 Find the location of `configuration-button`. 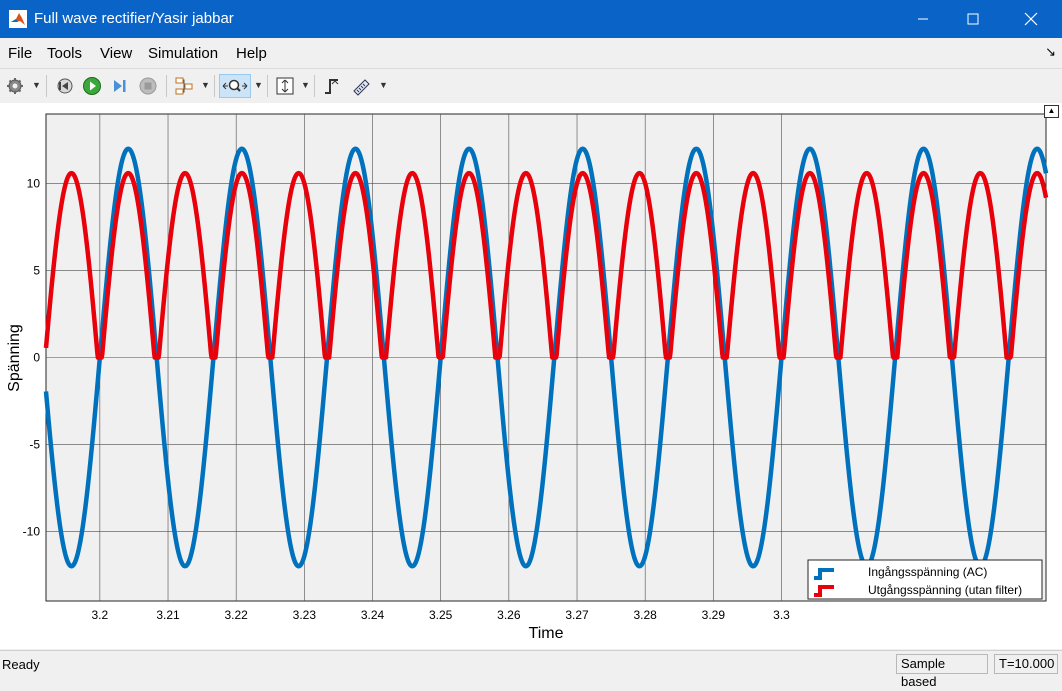

configuration-button is located at coordinates (15, 86).